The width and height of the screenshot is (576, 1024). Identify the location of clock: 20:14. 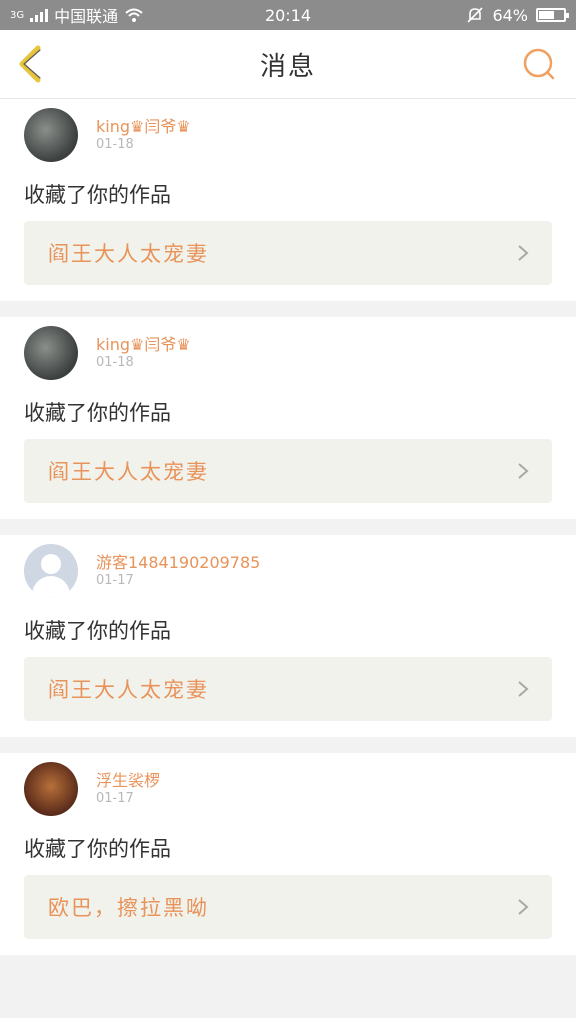
(288, 15).